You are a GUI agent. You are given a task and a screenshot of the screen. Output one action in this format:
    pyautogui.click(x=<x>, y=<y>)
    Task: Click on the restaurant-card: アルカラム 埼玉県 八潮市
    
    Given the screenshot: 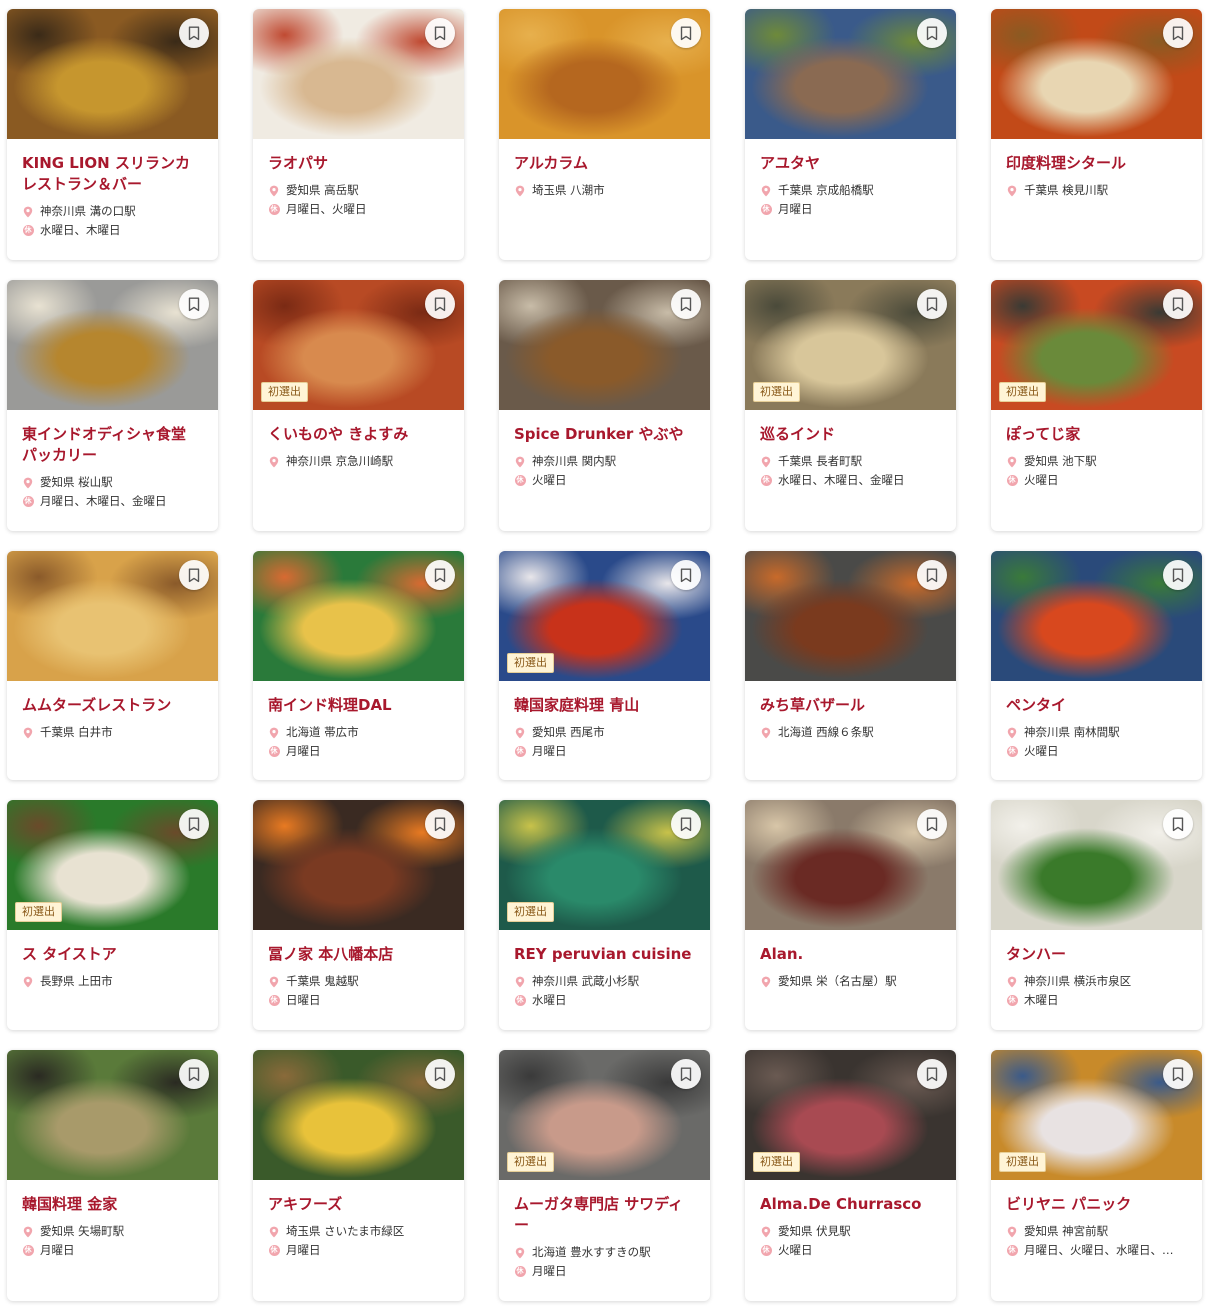 What is the action you would take?
    pyautogui.click(x=604, y=134)
    